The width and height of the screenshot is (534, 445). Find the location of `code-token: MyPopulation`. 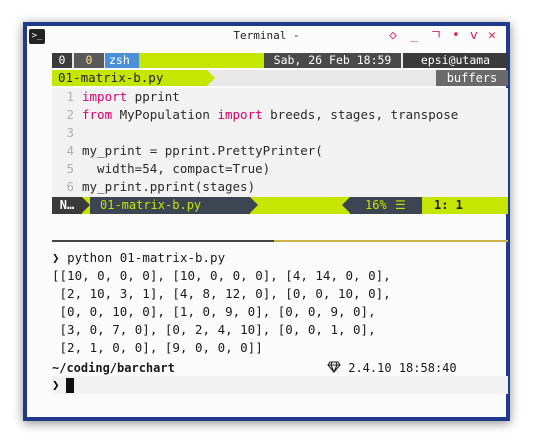

code-token: MyPopulation is located at coordinates (165, 114).